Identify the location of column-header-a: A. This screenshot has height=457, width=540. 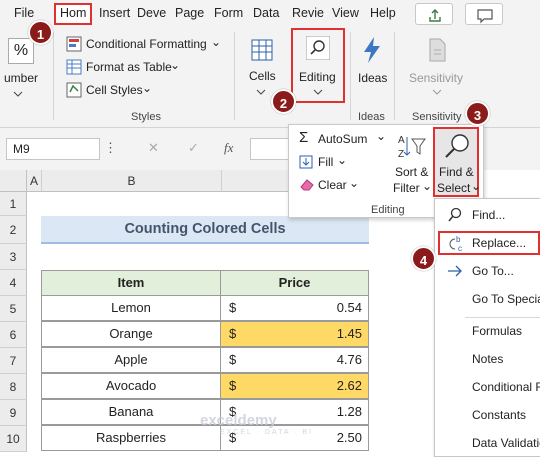
(34, 181).